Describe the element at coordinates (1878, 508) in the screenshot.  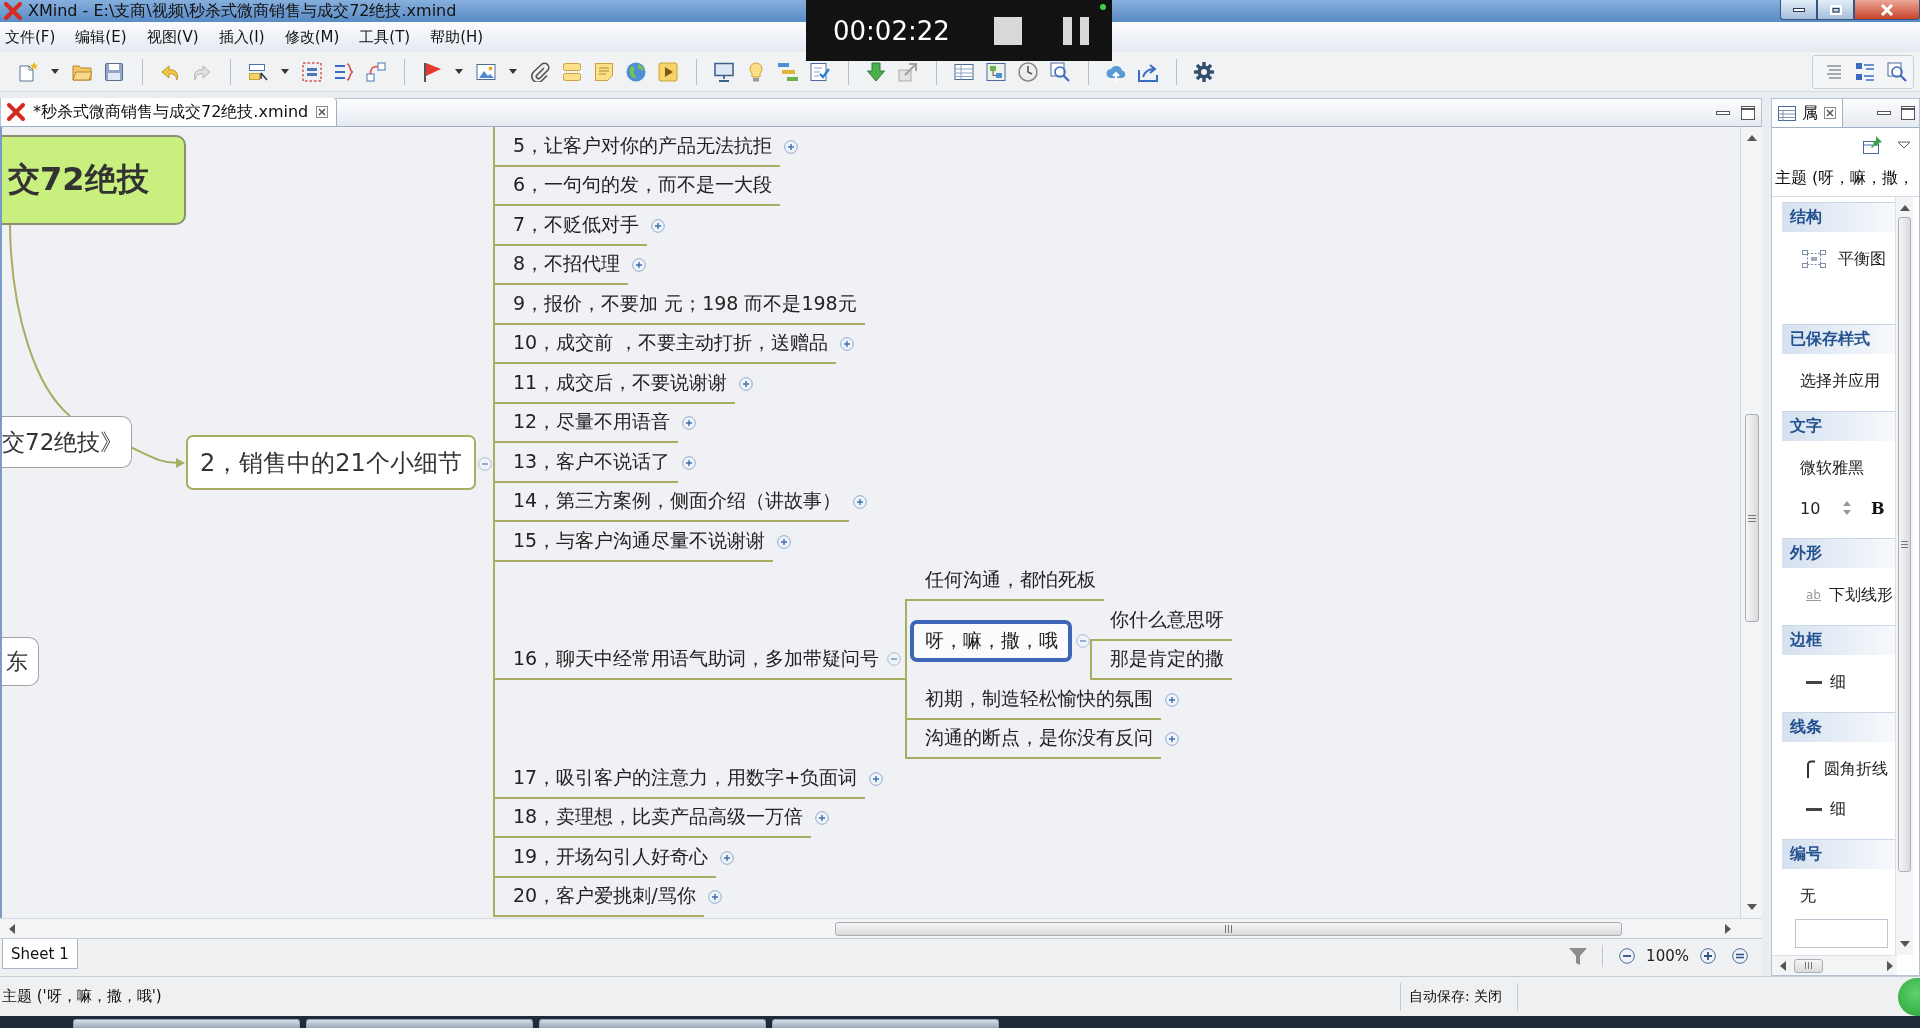
I see `bold-button: B` at that location.